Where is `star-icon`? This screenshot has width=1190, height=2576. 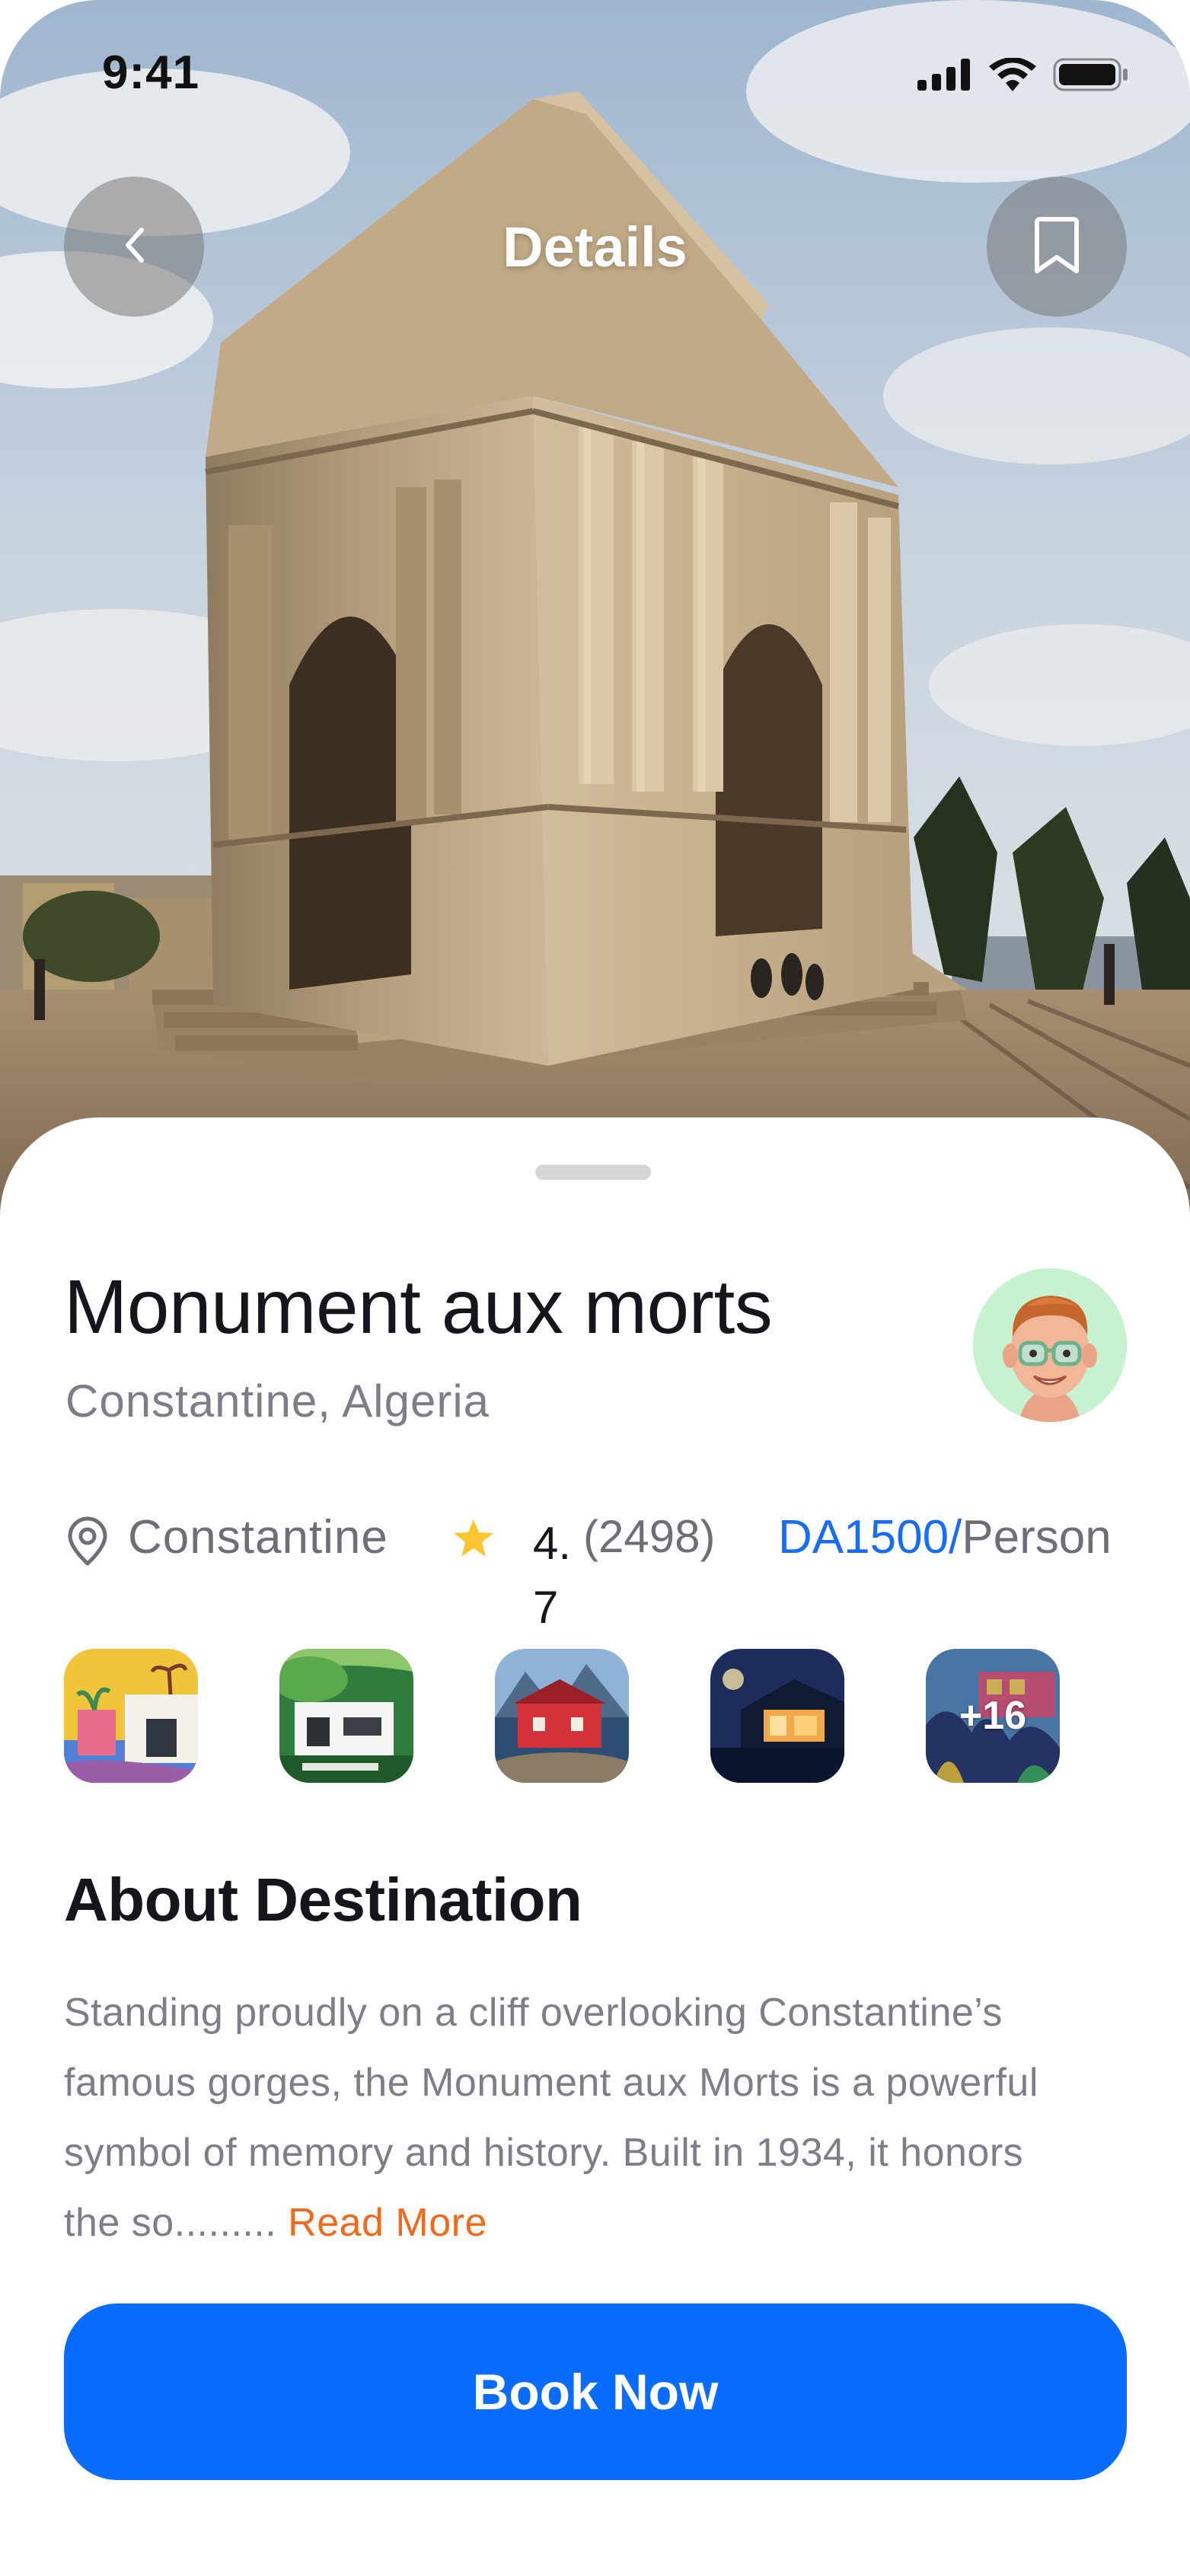 star-icon is located at coordinates (473, 1540).